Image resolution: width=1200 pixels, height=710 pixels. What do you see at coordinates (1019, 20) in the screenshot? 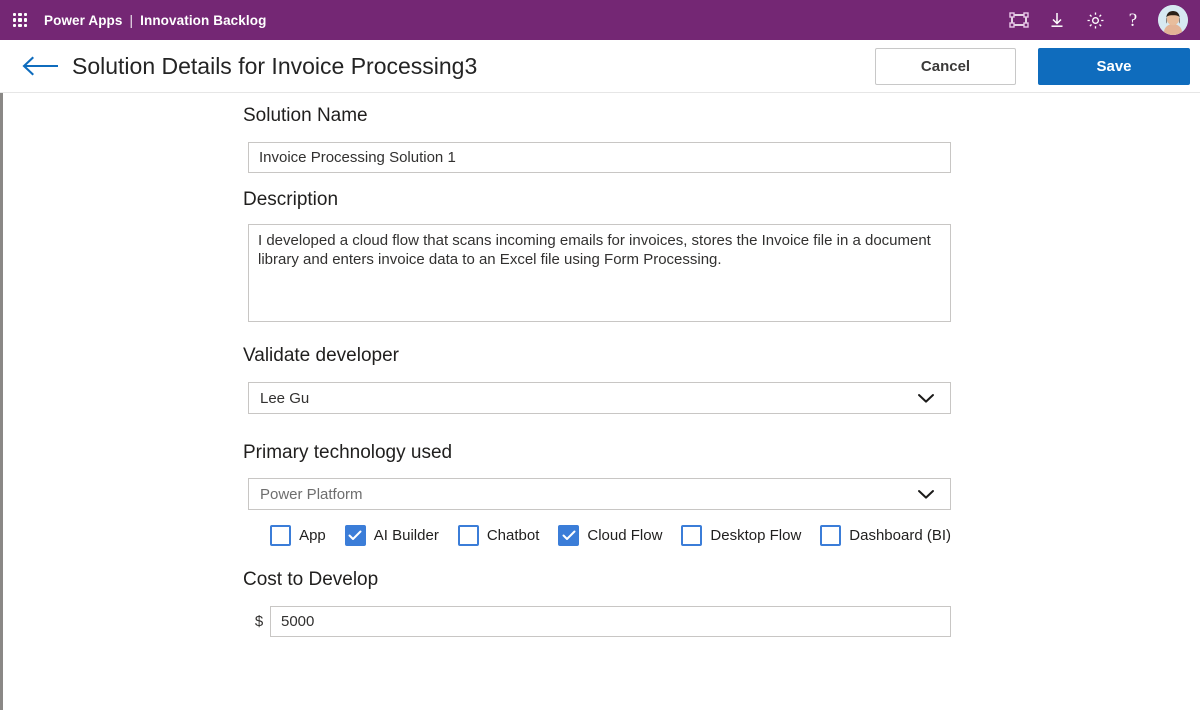
I see `environment-frame-icon` at bounding box center [1019, 20].